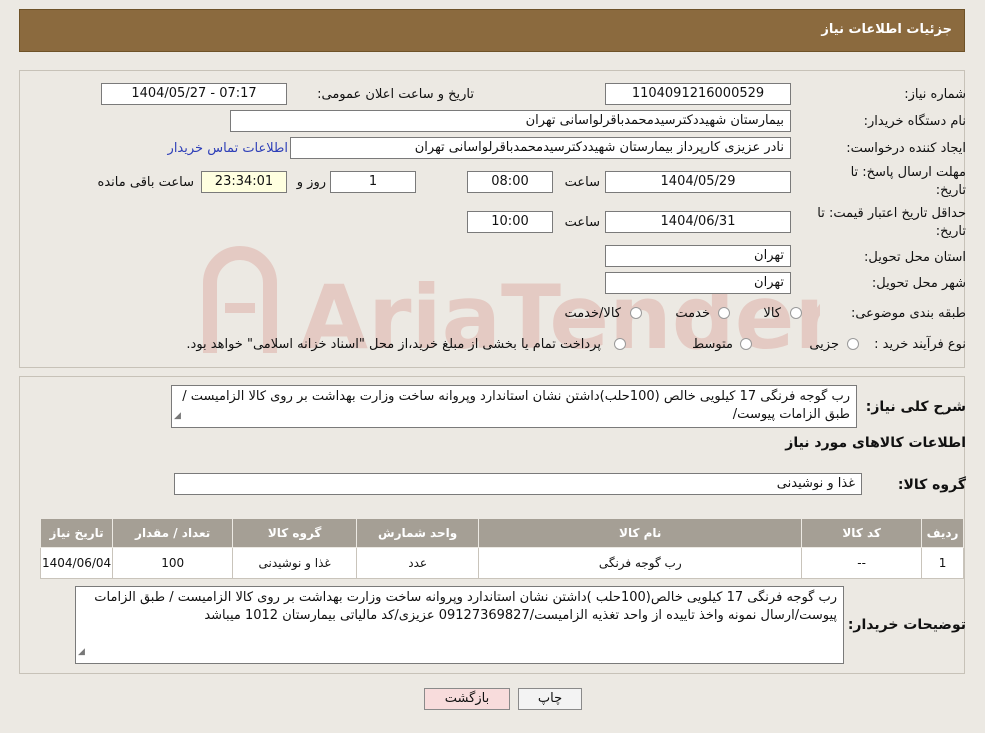 This screenshot has width=985, height=733. I want to click on deadline-label: مهلت ارسال پاسخ: تا, so click(908, 172).